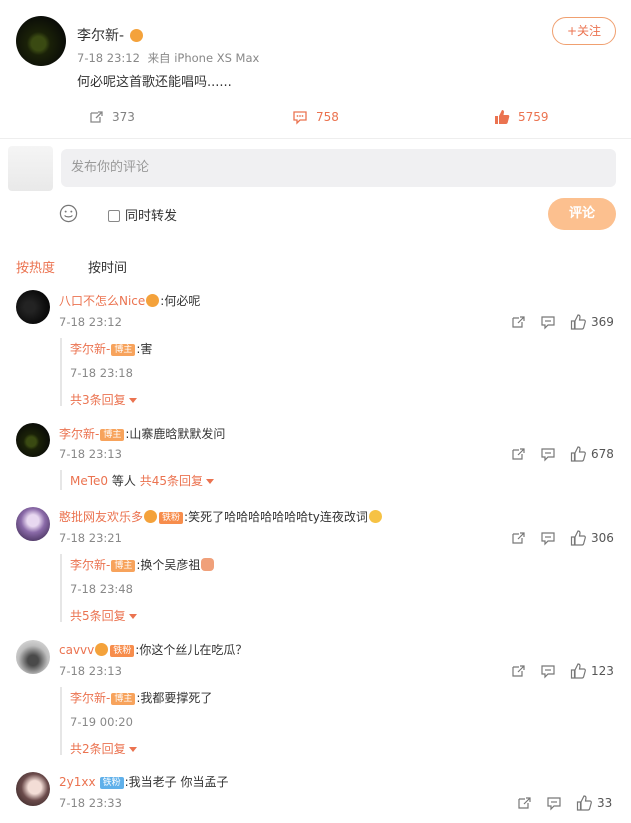 This screenshot has height=823, width=631. What do you see at coordinates (41, 41) in the screenshot?
I see `author-avatar` at bounding box center [41, 41].